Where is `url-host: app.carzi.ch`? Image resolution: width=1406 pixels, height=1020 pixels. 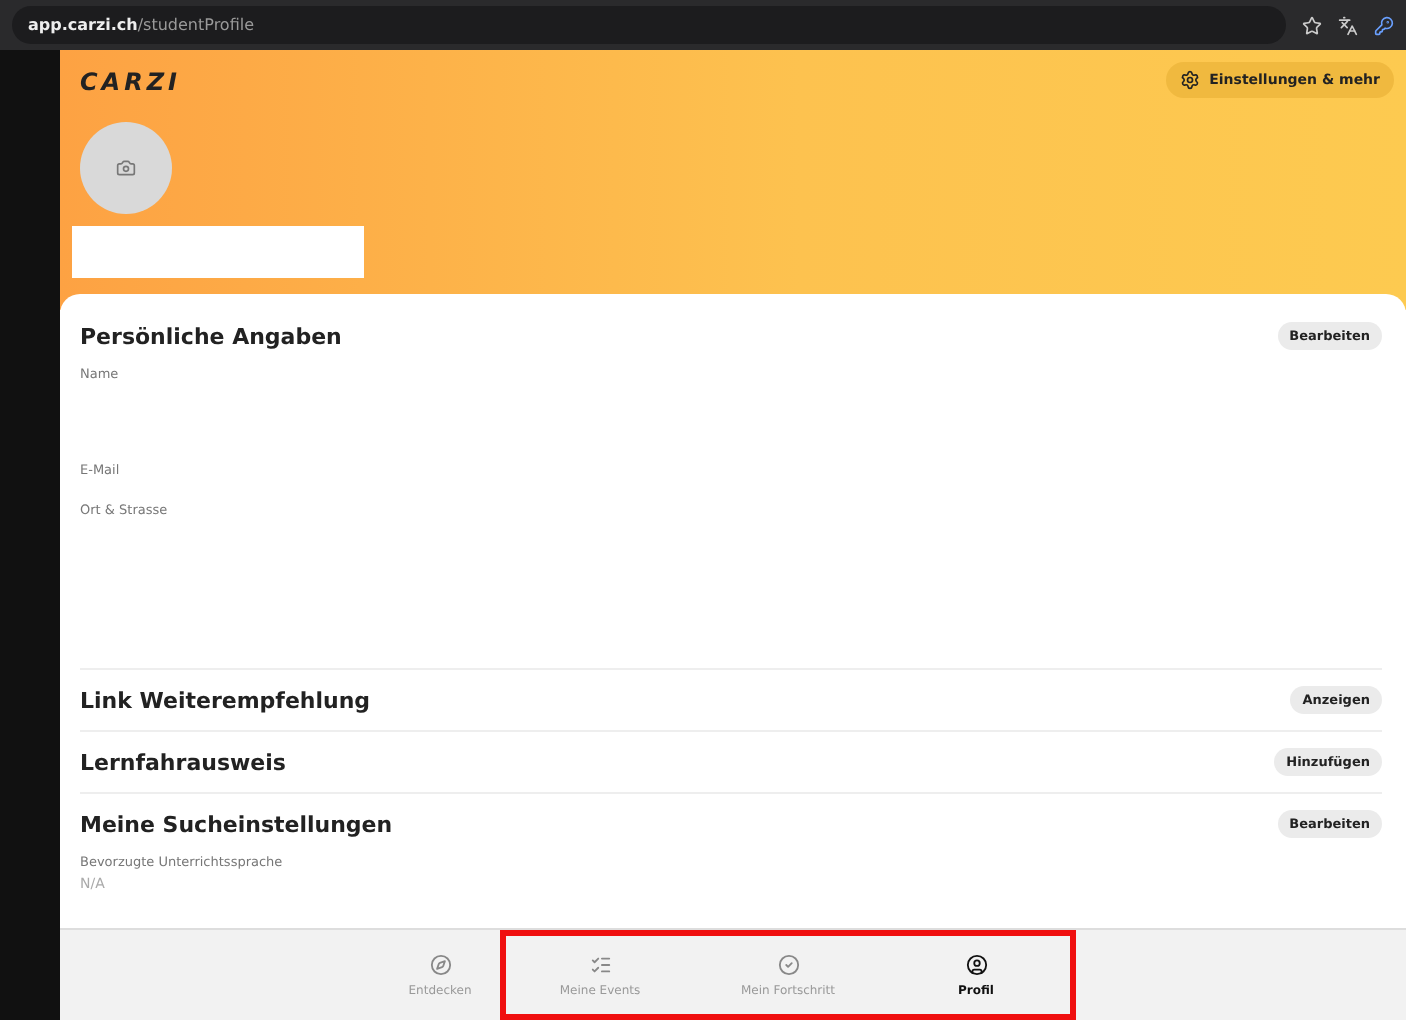
url-host: app.carzi.ch is located at coordinates (83, 25).